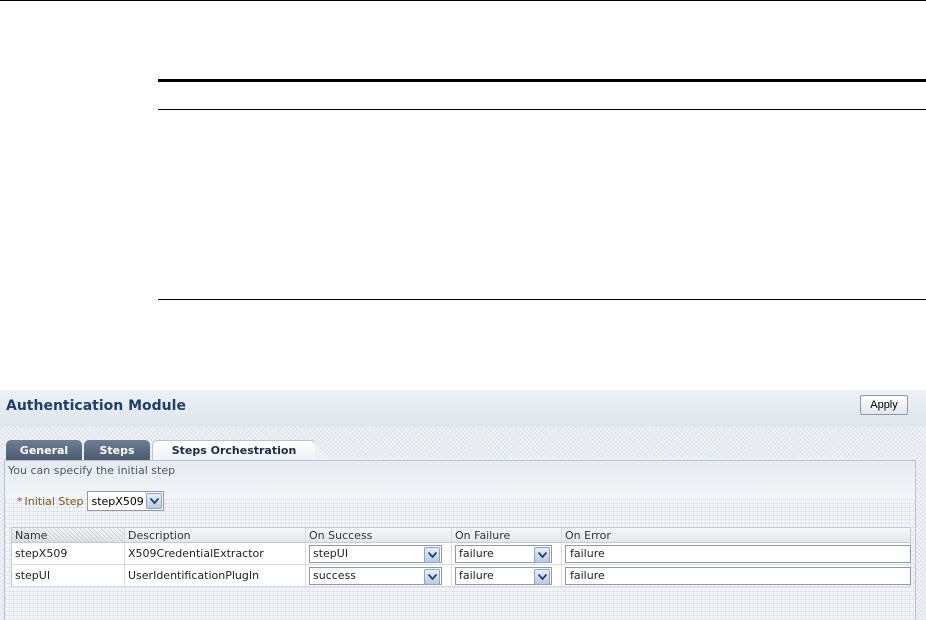 The height and width of the screenshot is (620, 926). What do you see at coordinates (44, 450) in the screenshot?
I see `tab-general: General` at bounding box center [44, 450].